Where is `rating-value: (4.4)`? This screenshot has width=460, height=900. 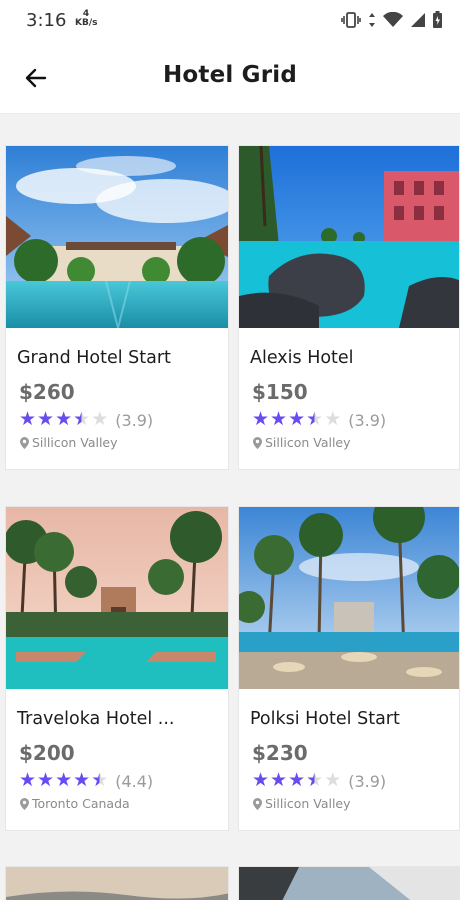
rating-value: (4.4) is located at coordinates (134, 781).